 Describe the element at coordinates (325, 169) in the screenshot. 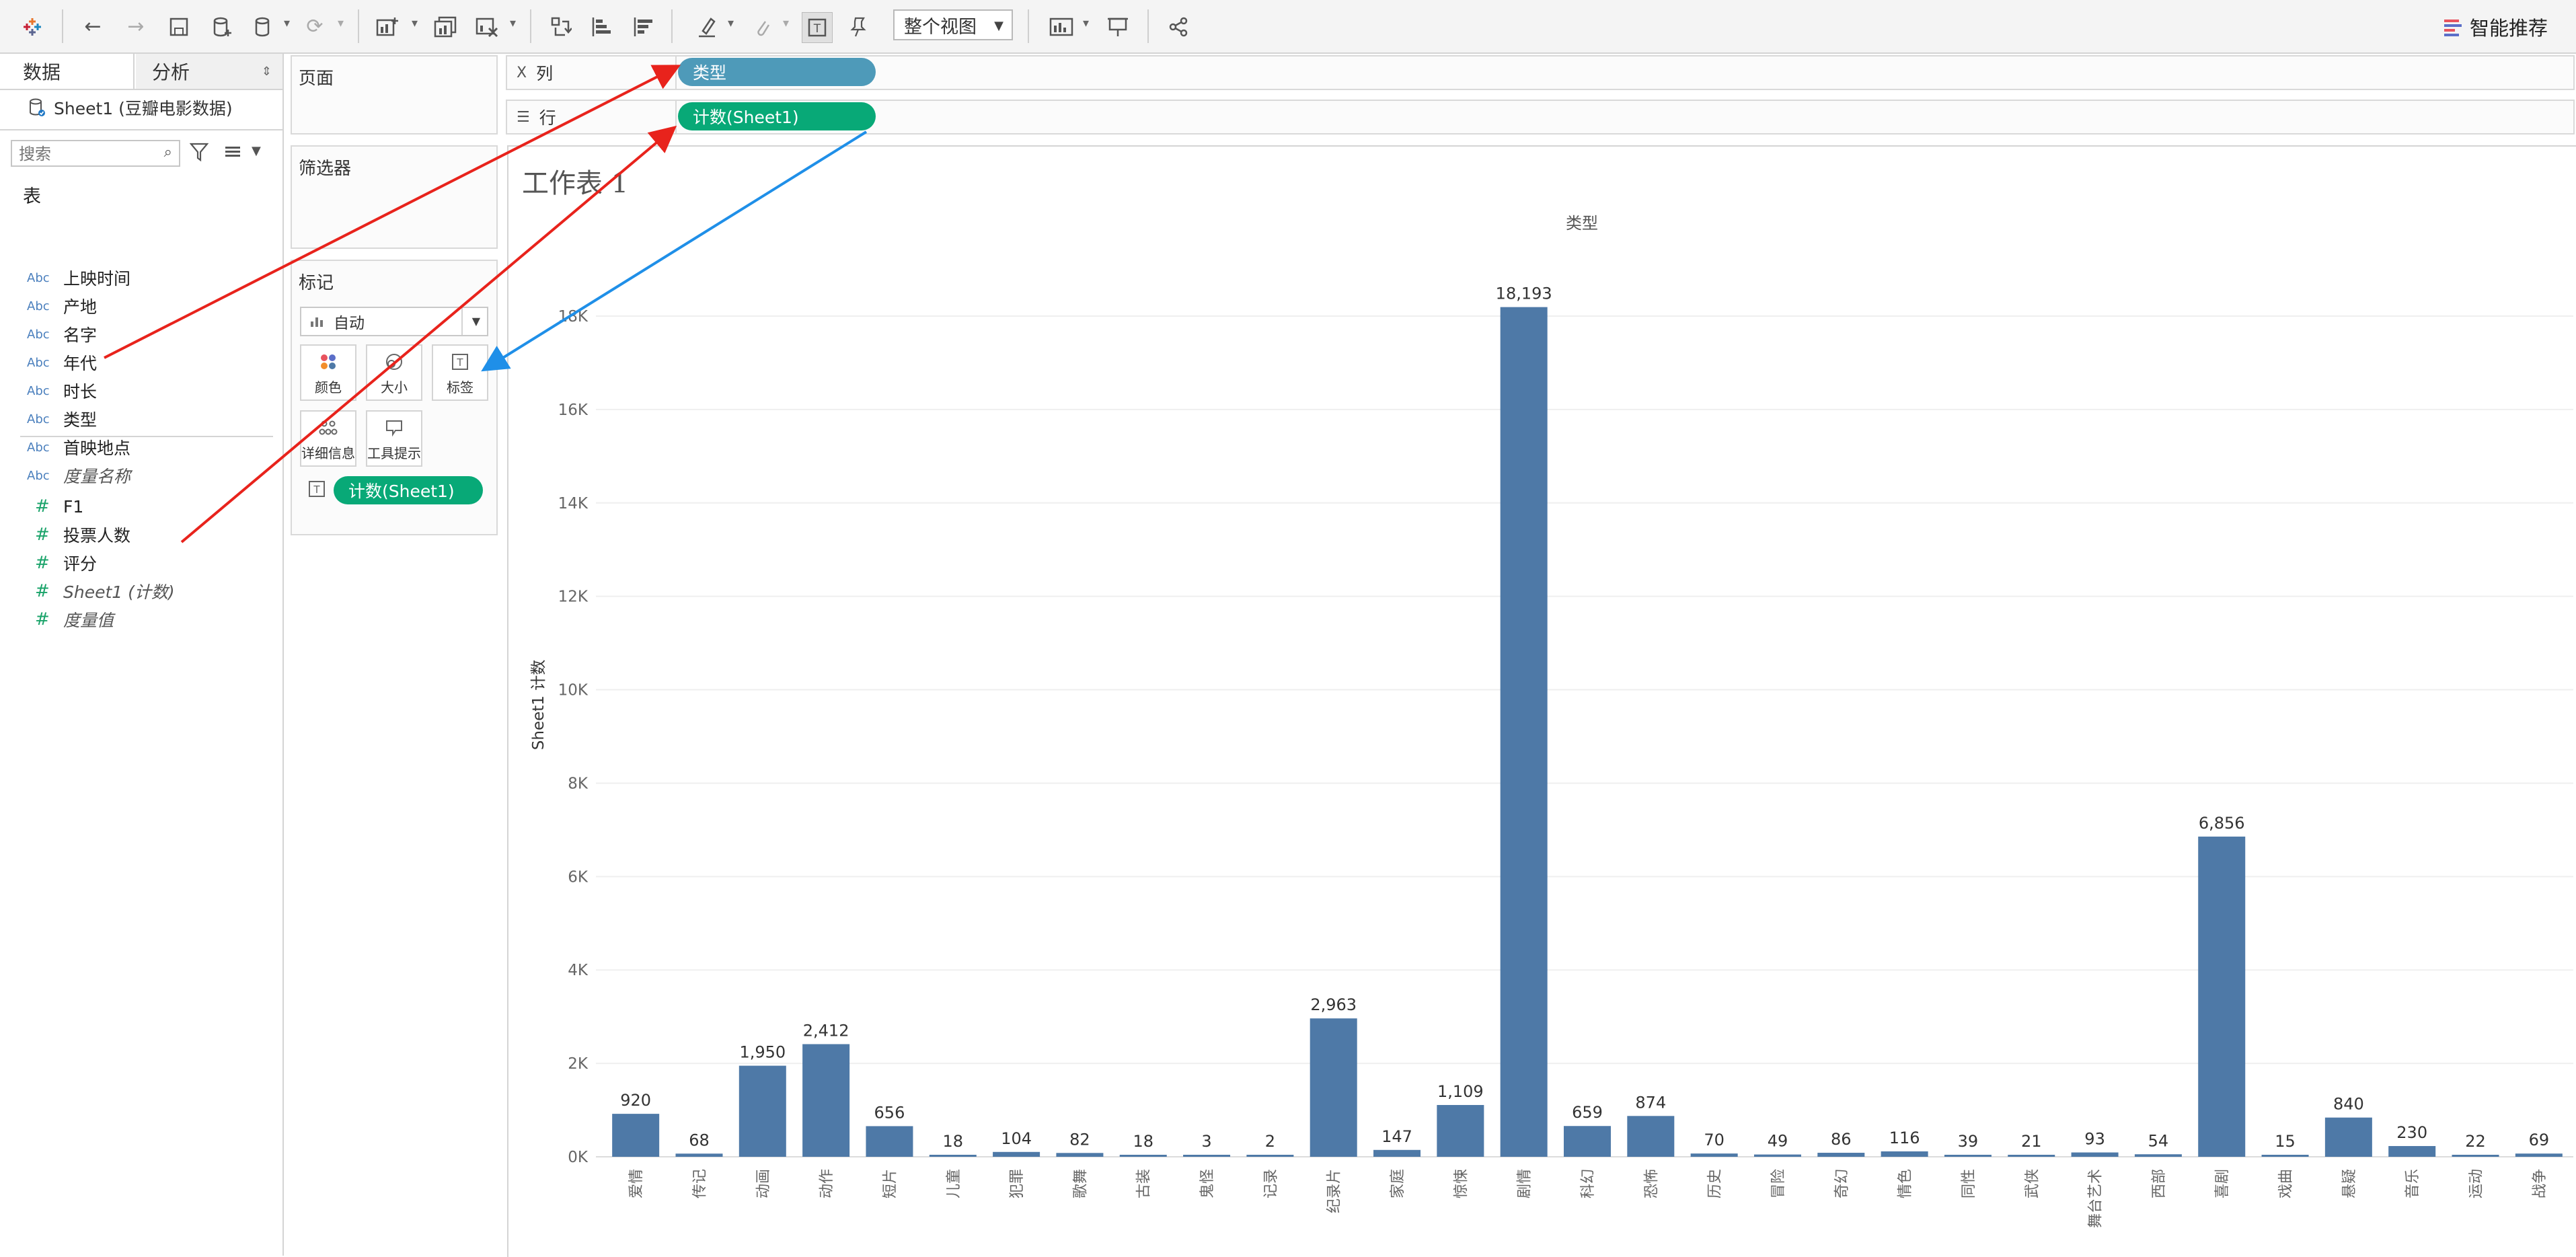

I see `filters-title: 筛选器` at that location.